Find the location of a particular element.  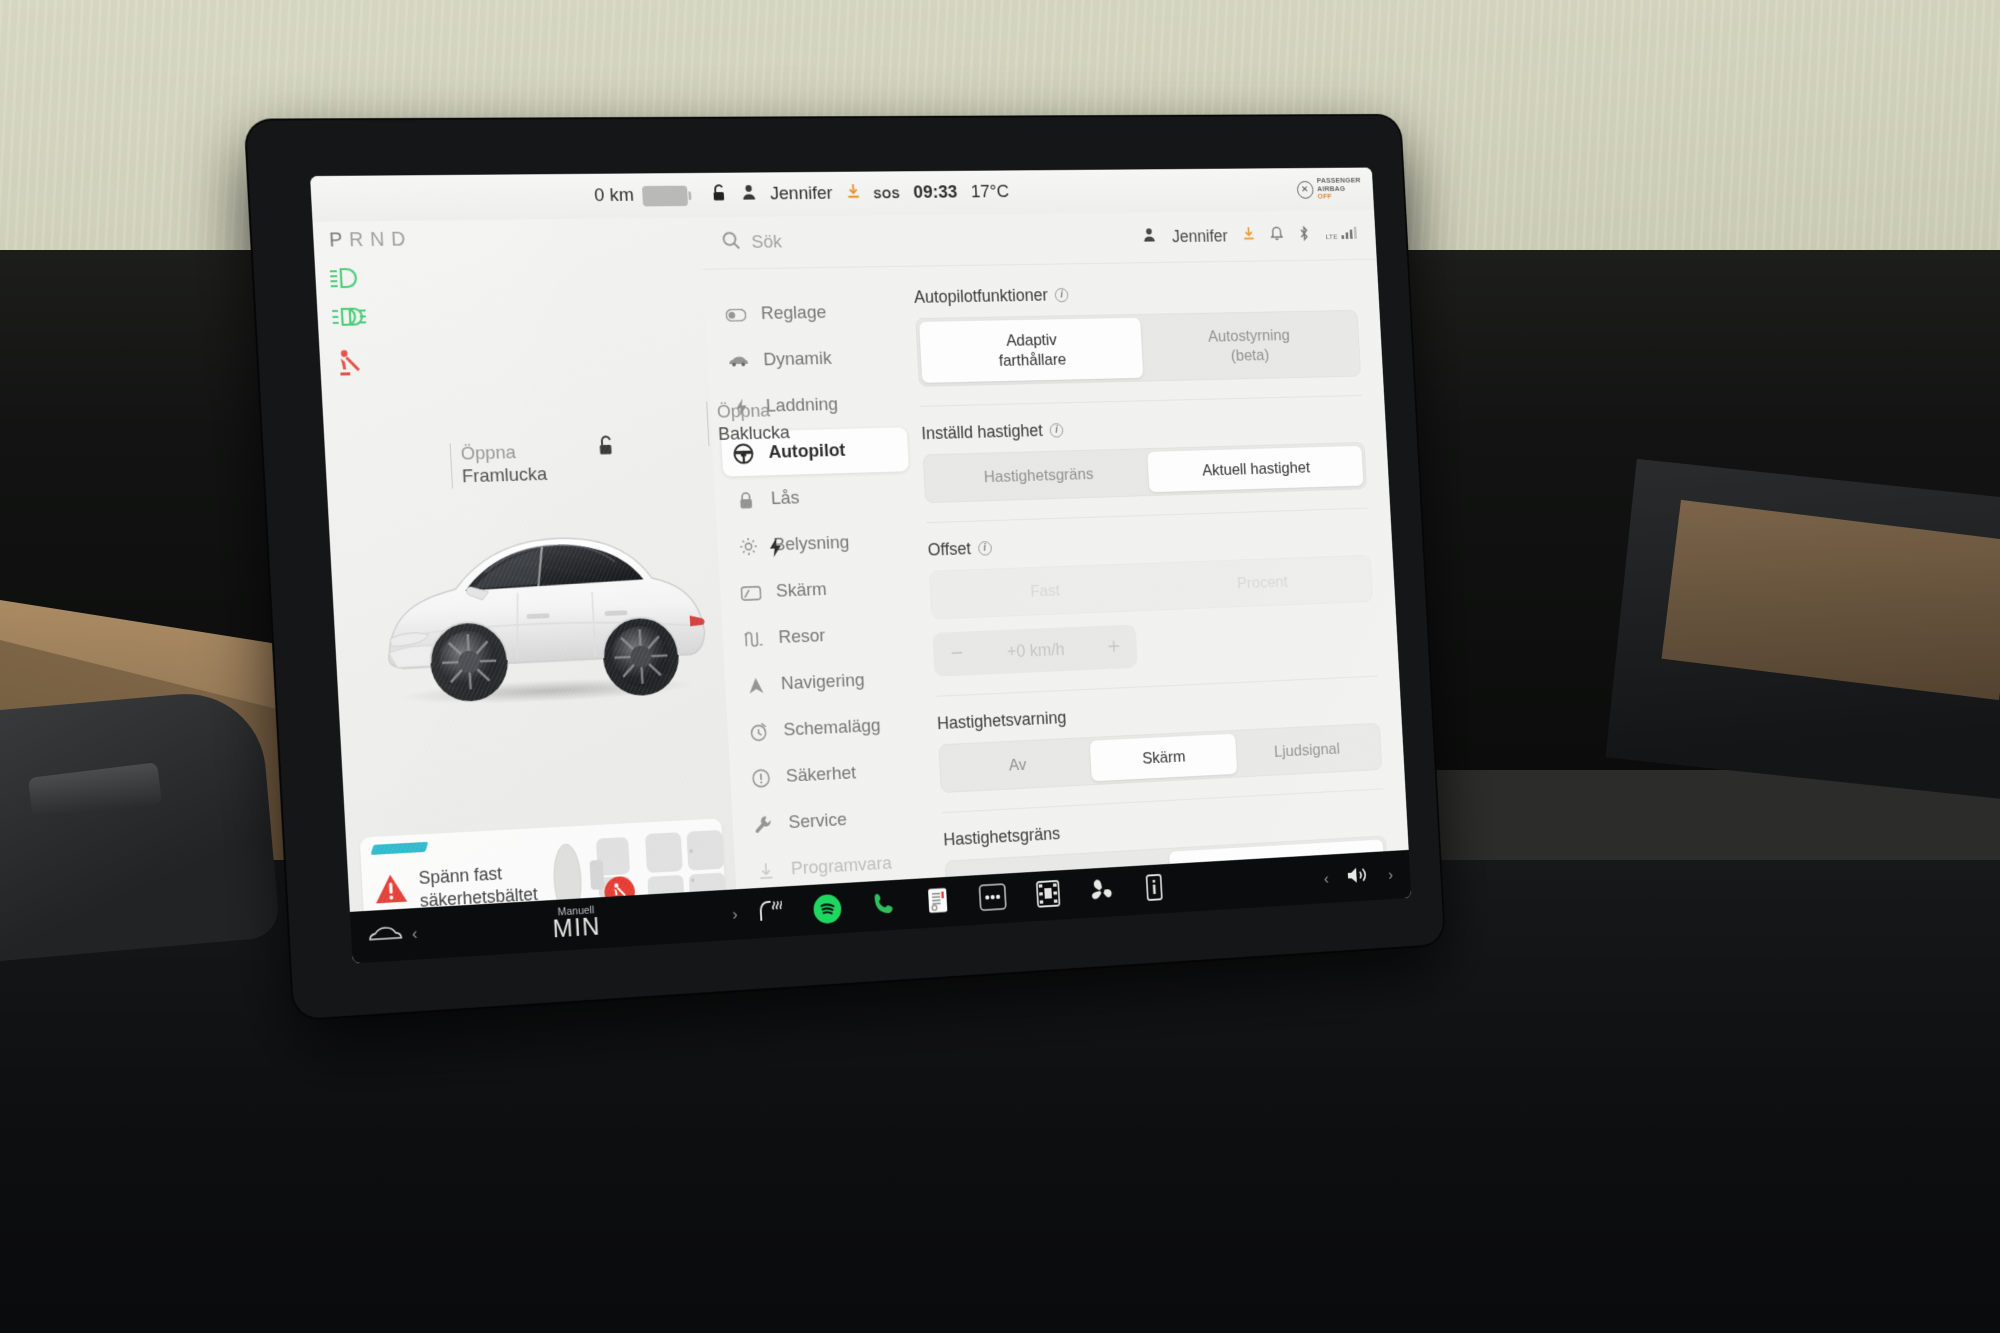

sidebar-item-schemalagg: Schemalägg is located at coordinates (830, 728).